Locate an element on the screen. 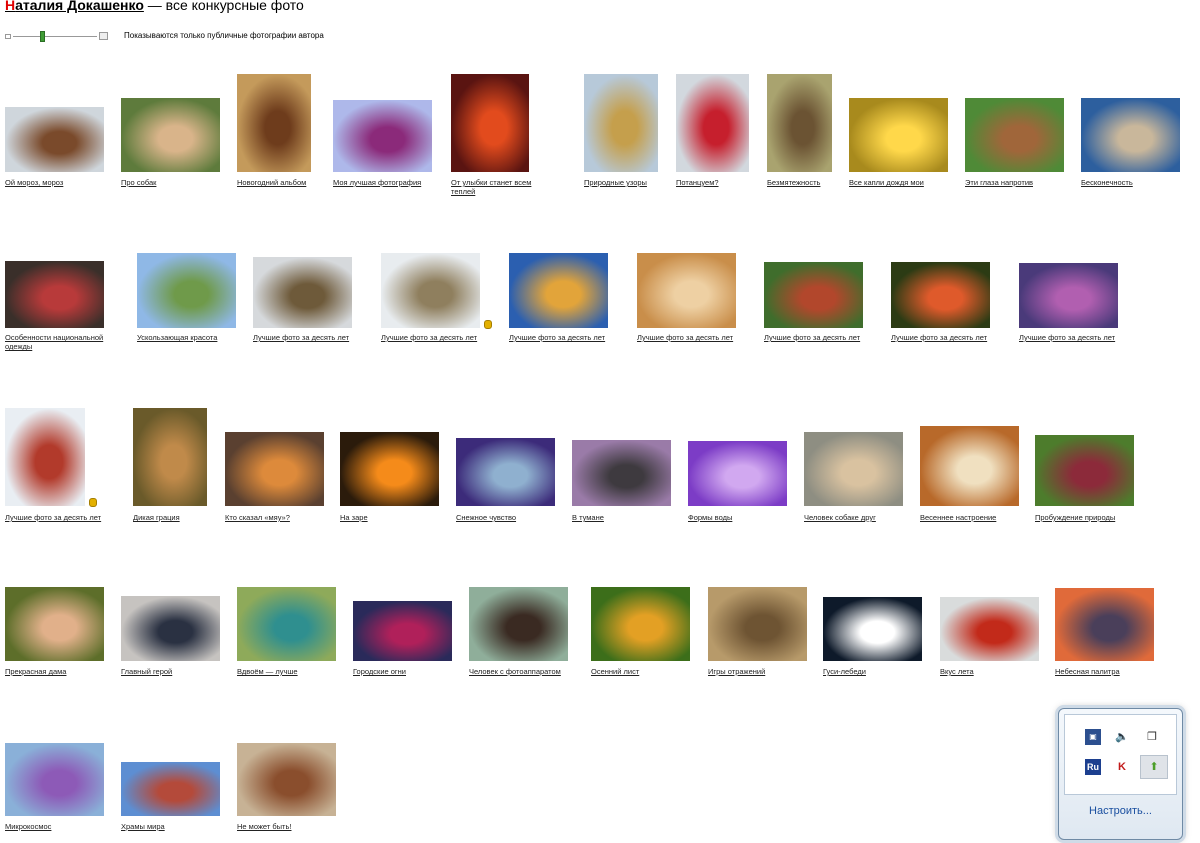 The width and height of the screenshot is (1200, 843). photo-caption-link: Не может быть! is located at coordinates (286, 826).